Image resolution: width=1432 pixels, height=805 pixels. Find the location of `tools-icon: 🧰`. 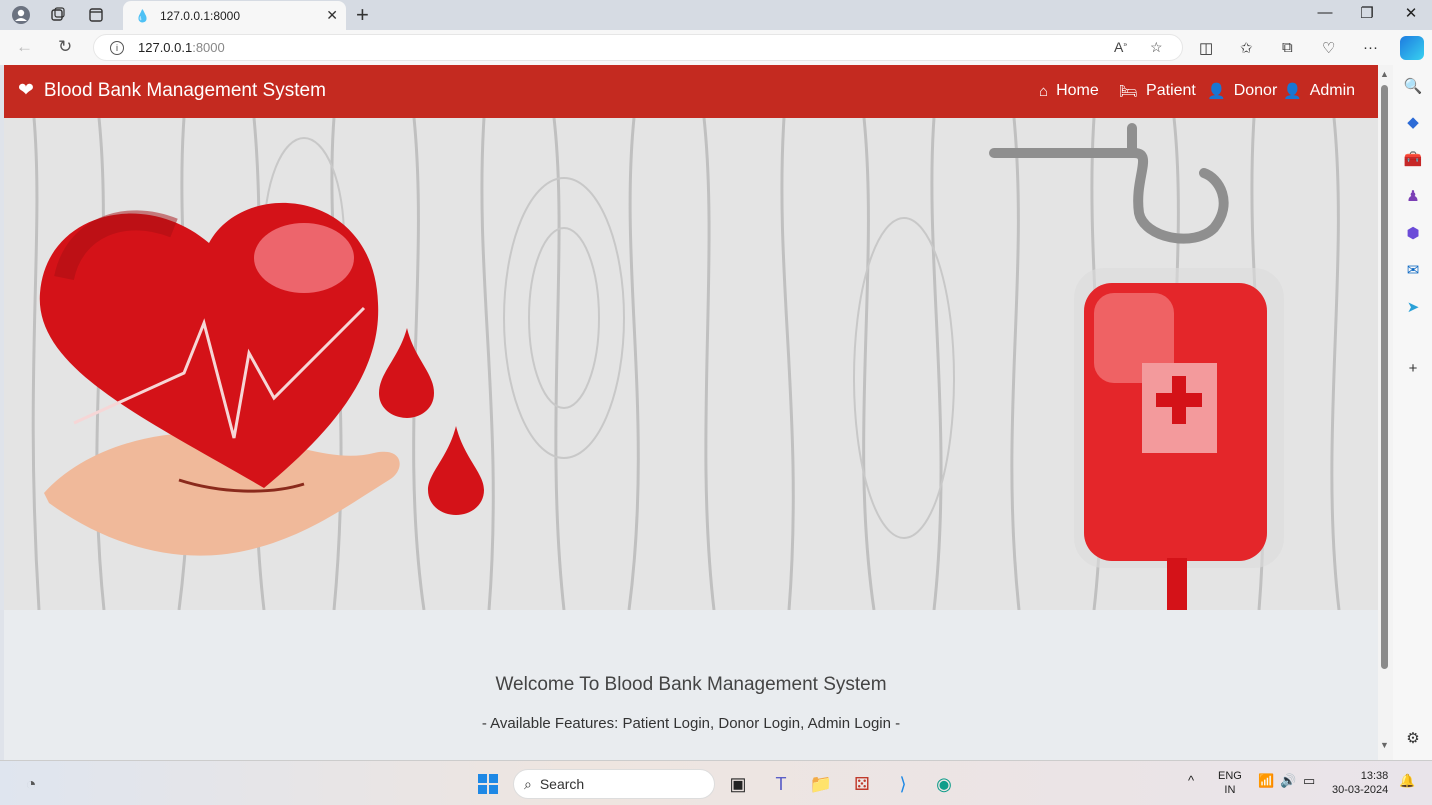

tools-icon: 🧰 is located at coordinates (1413, 160).